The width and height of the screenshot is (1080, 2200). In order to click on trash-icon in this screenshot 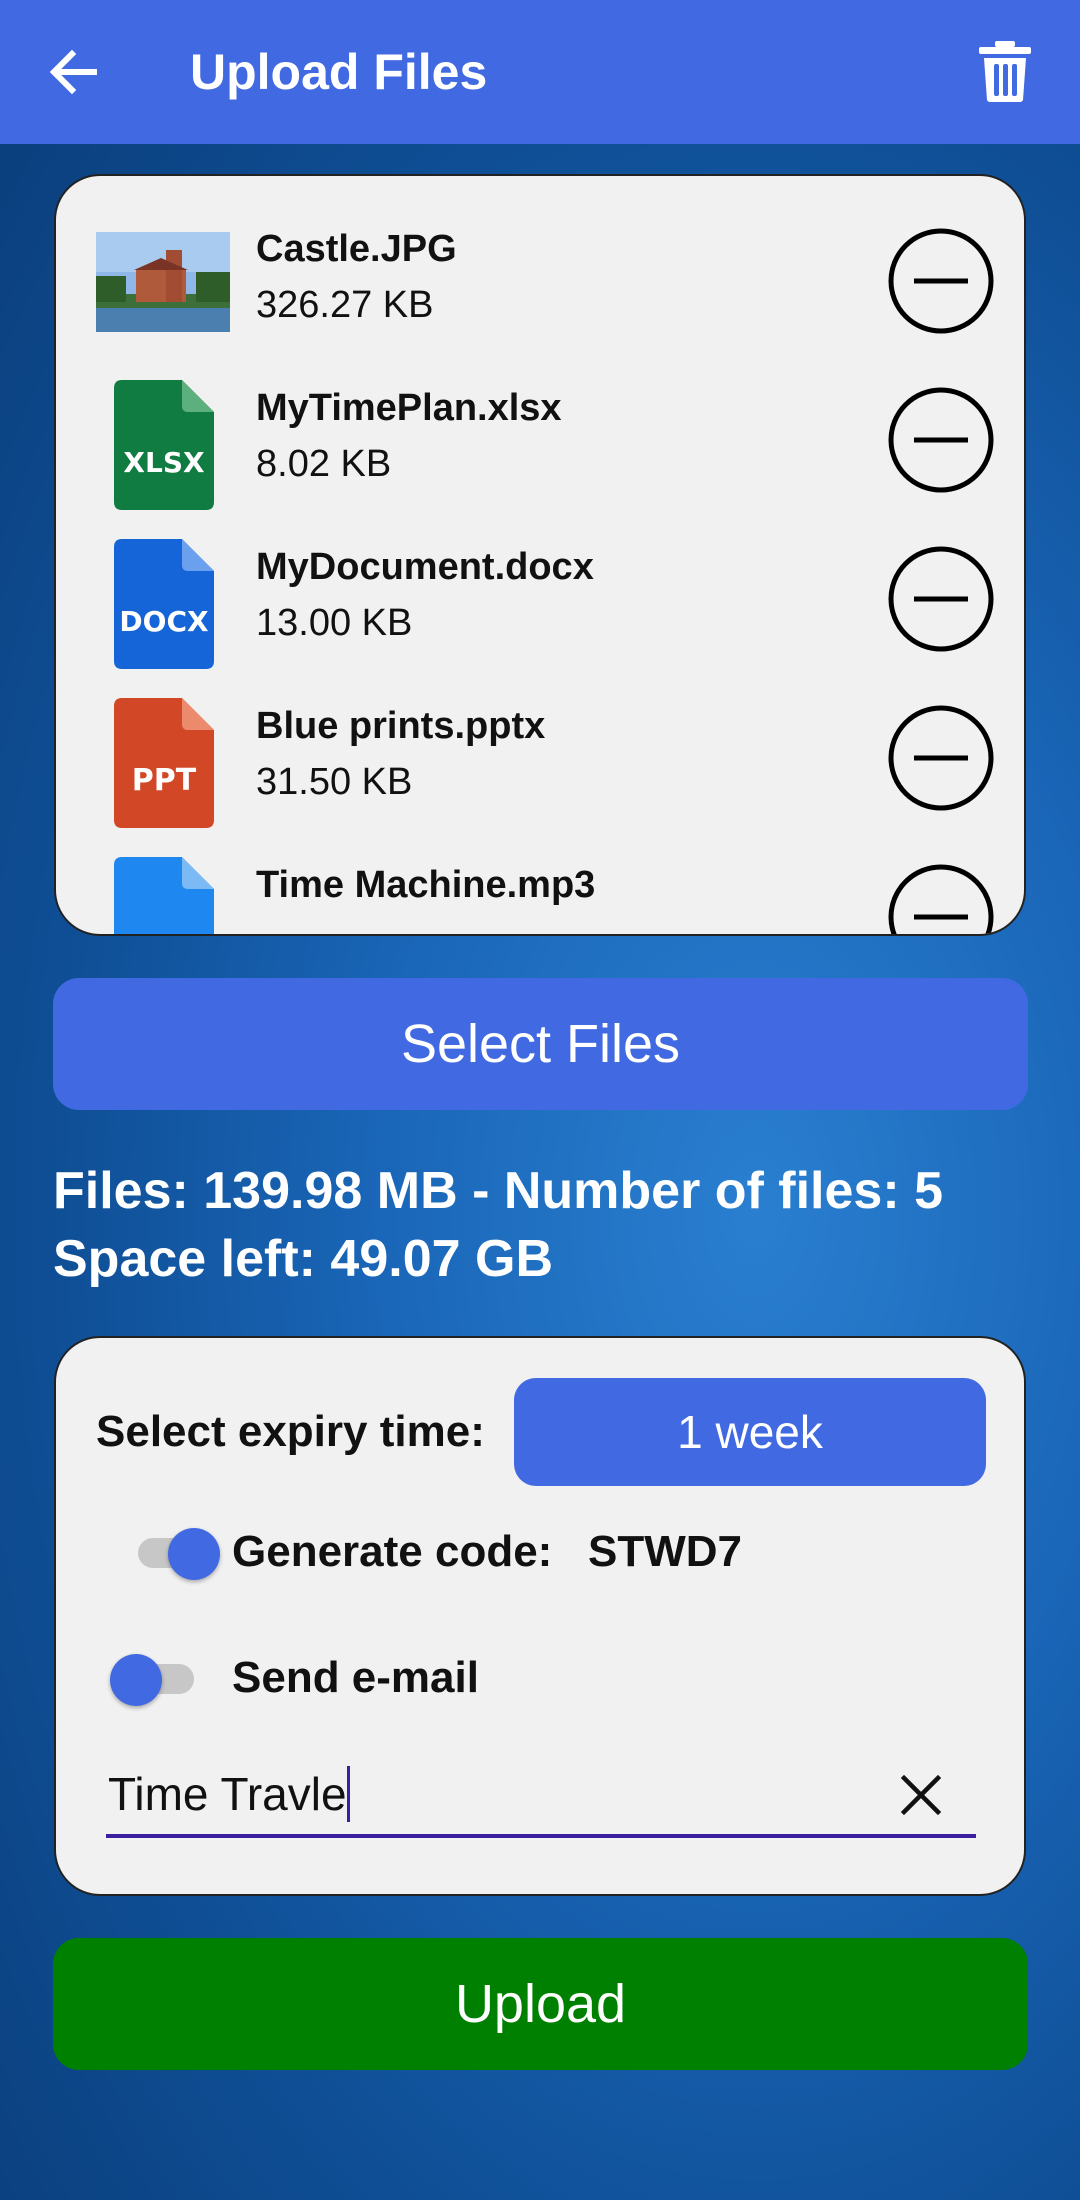, I will do `click(1005, 71)`.